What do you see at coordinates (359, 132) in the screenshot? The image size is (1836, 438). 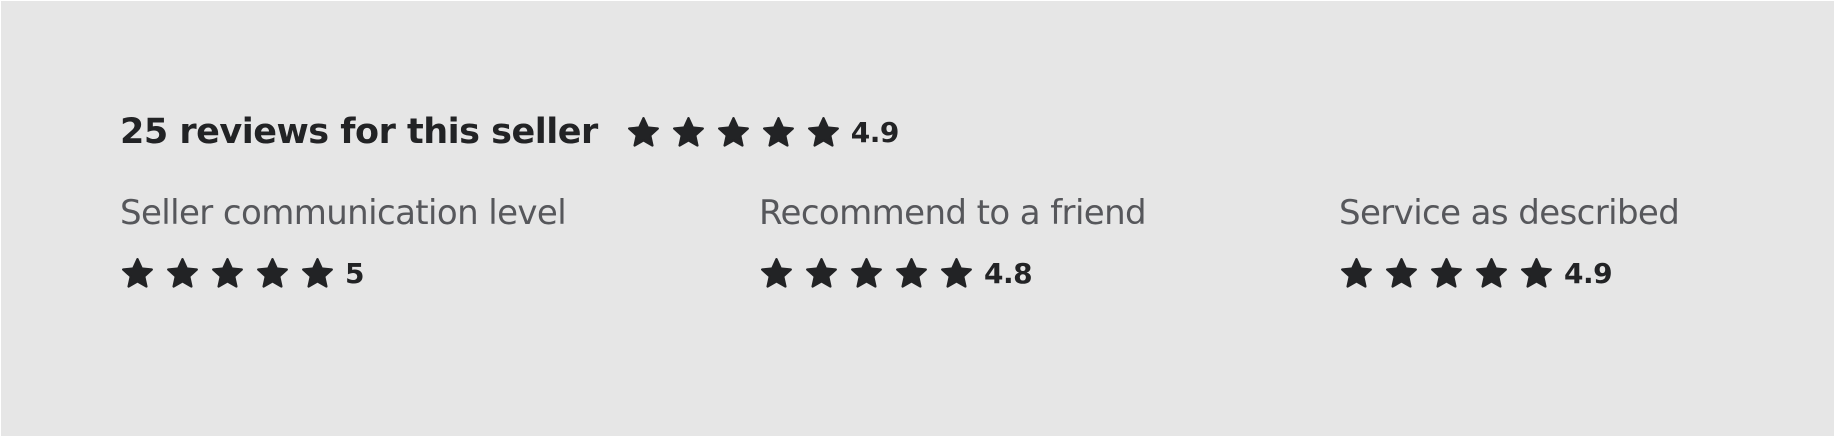 I see `reviews-count-title: 25 reviews for this seller` at bounding box center [359, 132].